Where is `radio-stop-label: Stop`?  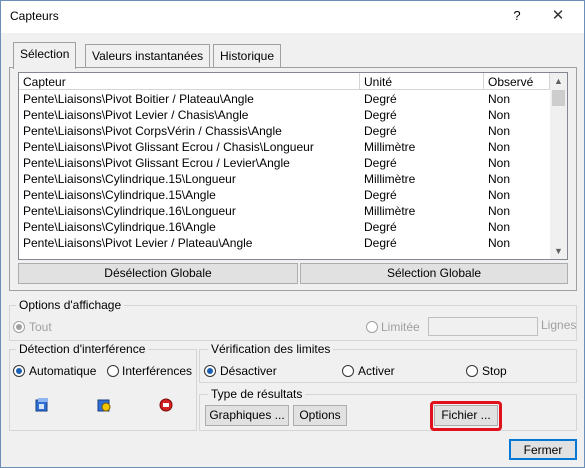 radio-stop-label: Stop is located at coordinates (494, 371).